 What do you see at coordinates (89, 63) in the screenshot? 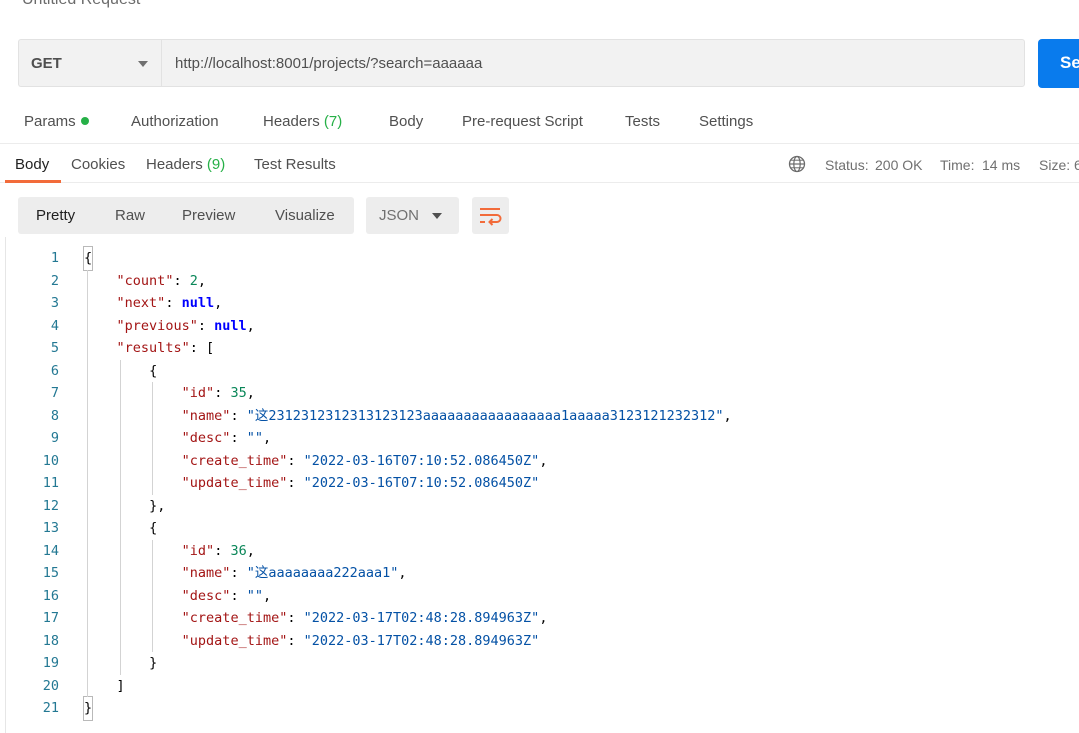
I see `method-select: GET` at bounding box center [89, 63].